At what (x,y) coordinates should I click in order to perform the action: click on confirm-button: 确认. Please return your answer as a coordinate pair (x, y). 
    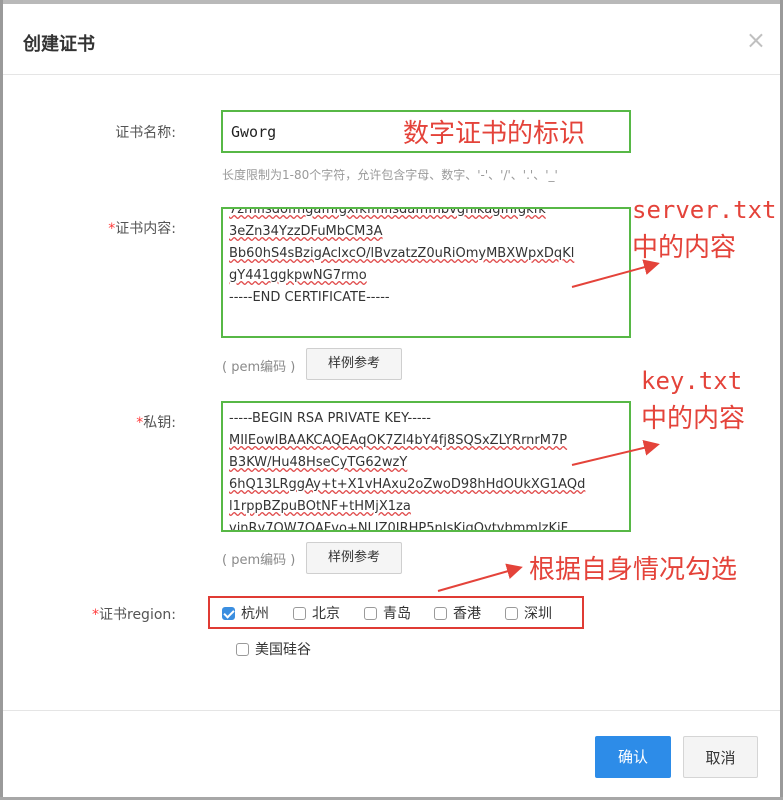
    Looking at the image, I should click on (633, 757).